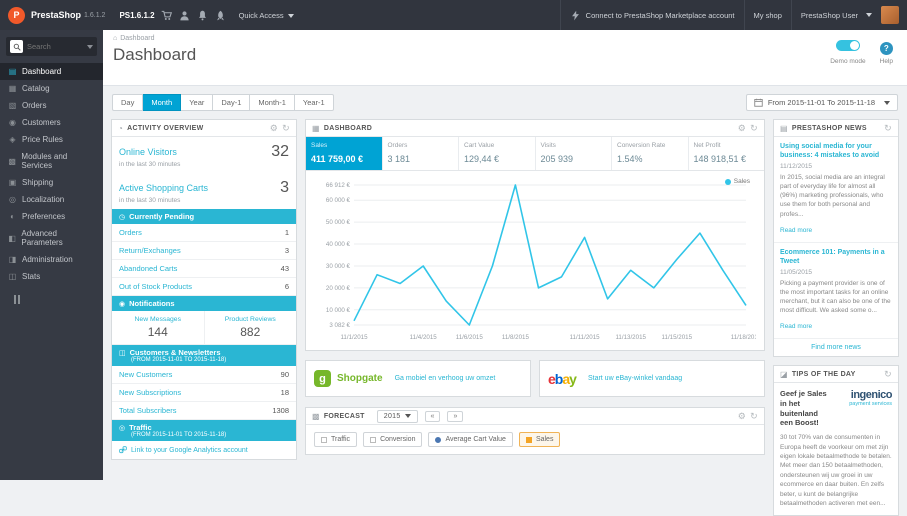 Image resolution: width=907 pixels, height=516 pixels. What do you see at coordinates (16, 46) in the screenshot?
I see `search-icon` at bounding box center [16, 46].